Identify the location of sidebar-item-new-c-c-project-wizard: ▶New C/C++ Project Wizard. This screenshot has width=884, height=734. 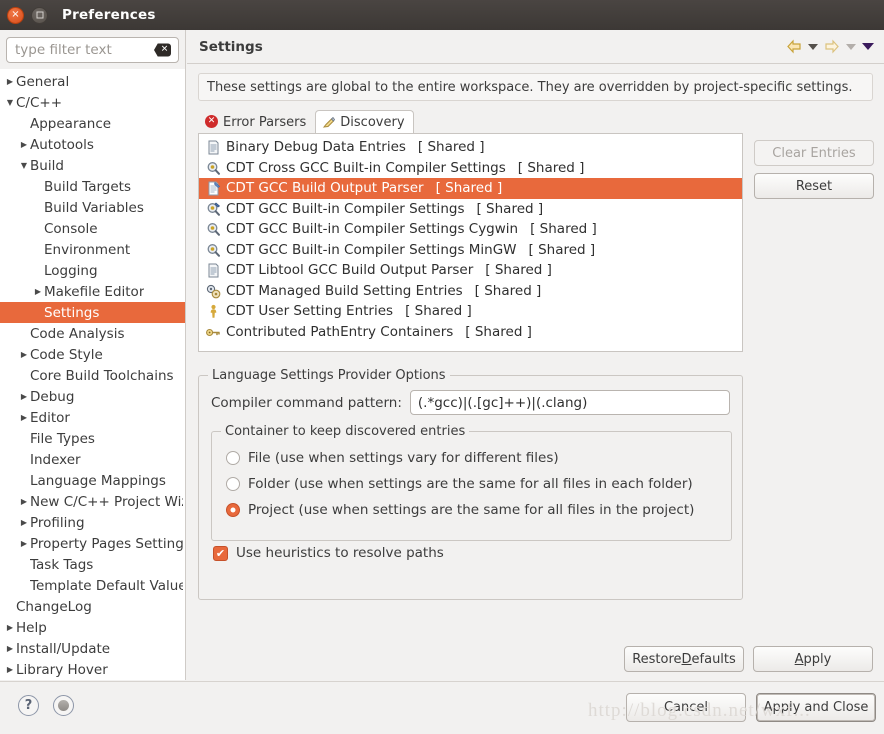
(92, 501).